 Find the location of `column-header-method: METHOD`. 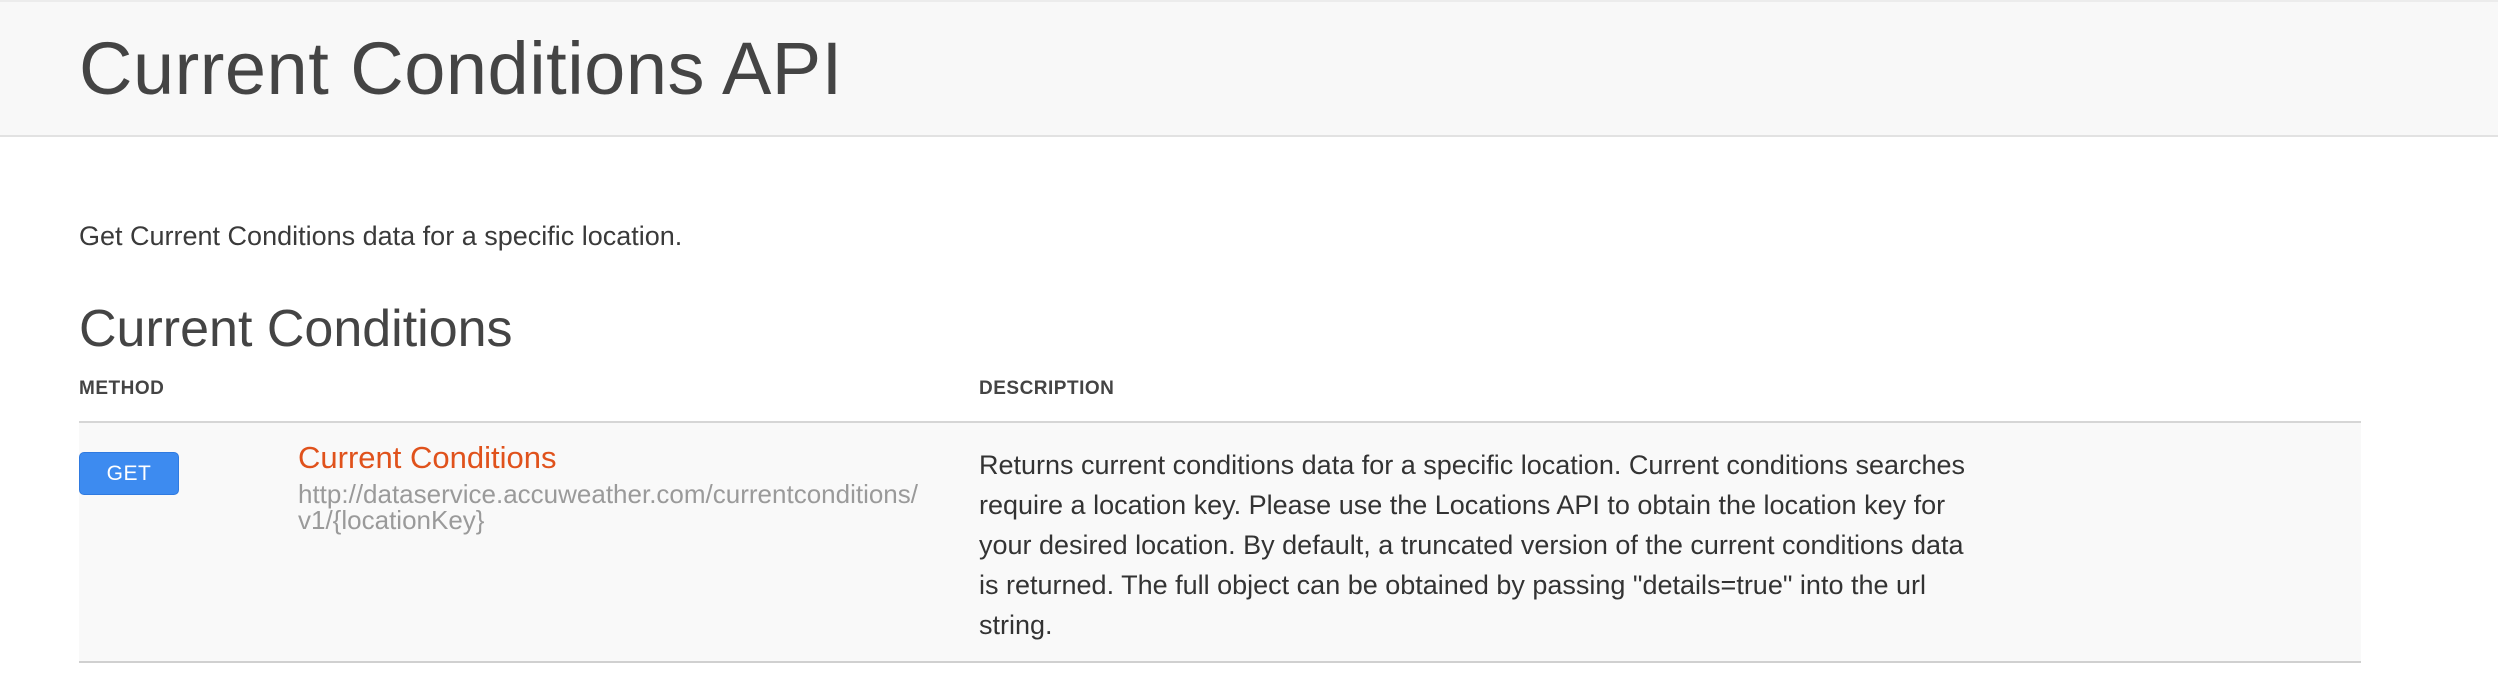

column-header-method: METHOD is located at coordinates (122, 388).